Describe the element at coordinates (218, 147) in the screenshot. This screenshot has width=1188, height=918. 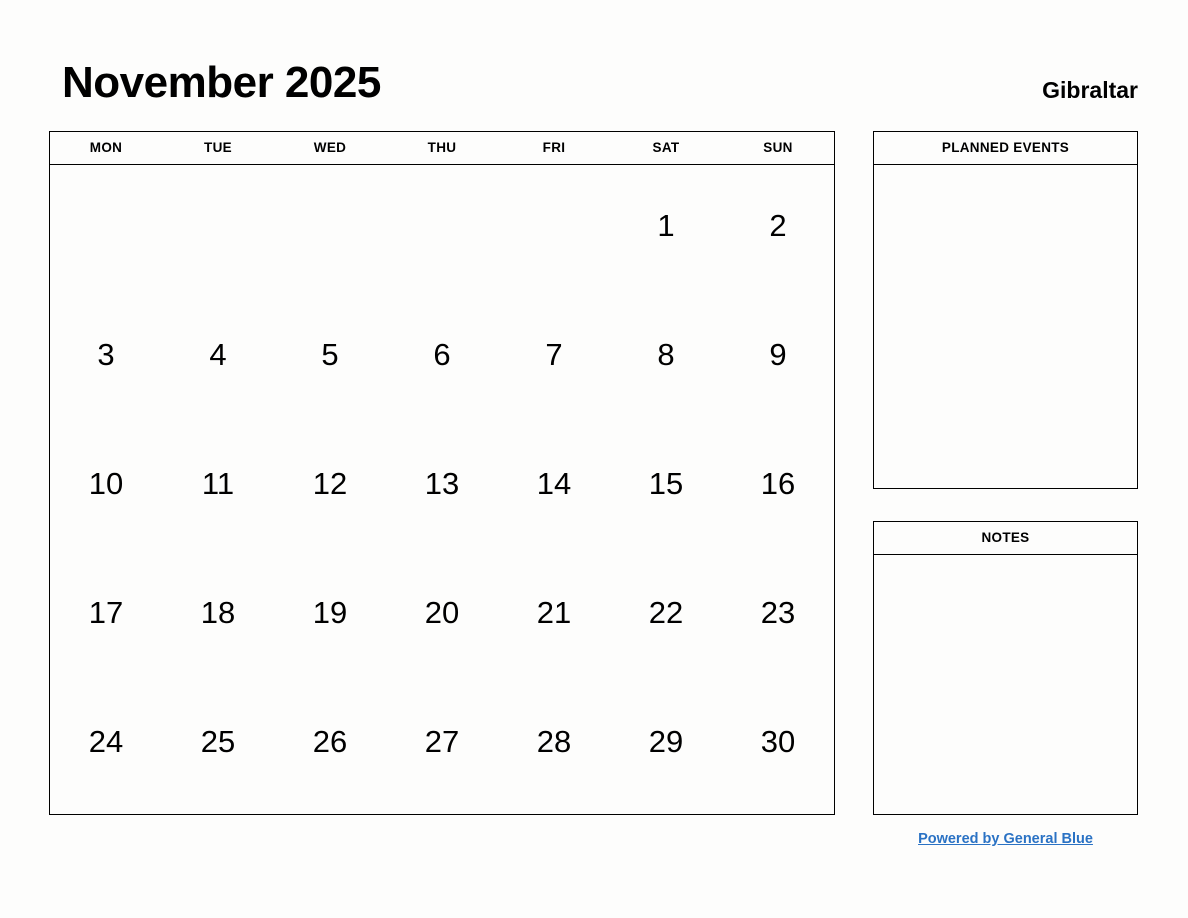
I see `weekday-header-tue: TUE` at that location.